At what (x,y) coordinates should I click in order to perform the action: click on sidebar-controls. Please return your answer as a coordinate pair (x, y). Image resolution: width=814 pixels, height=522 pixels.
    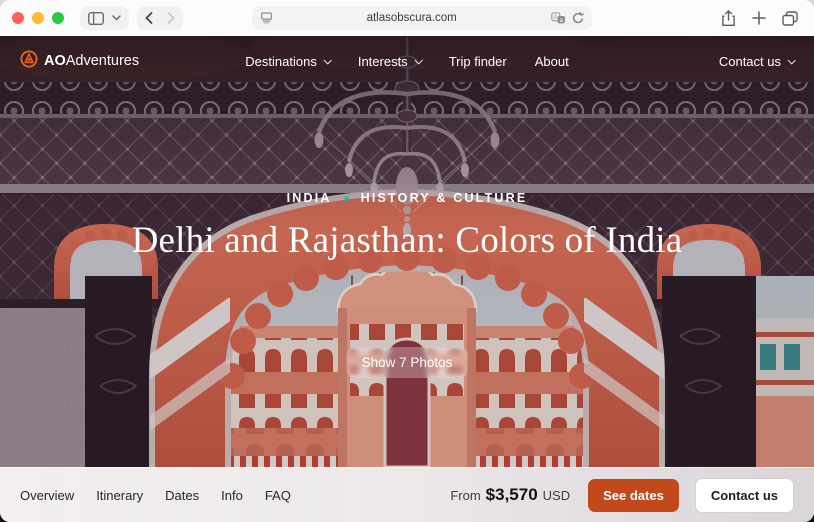
    Looking at the image, I should click on (104, 18).